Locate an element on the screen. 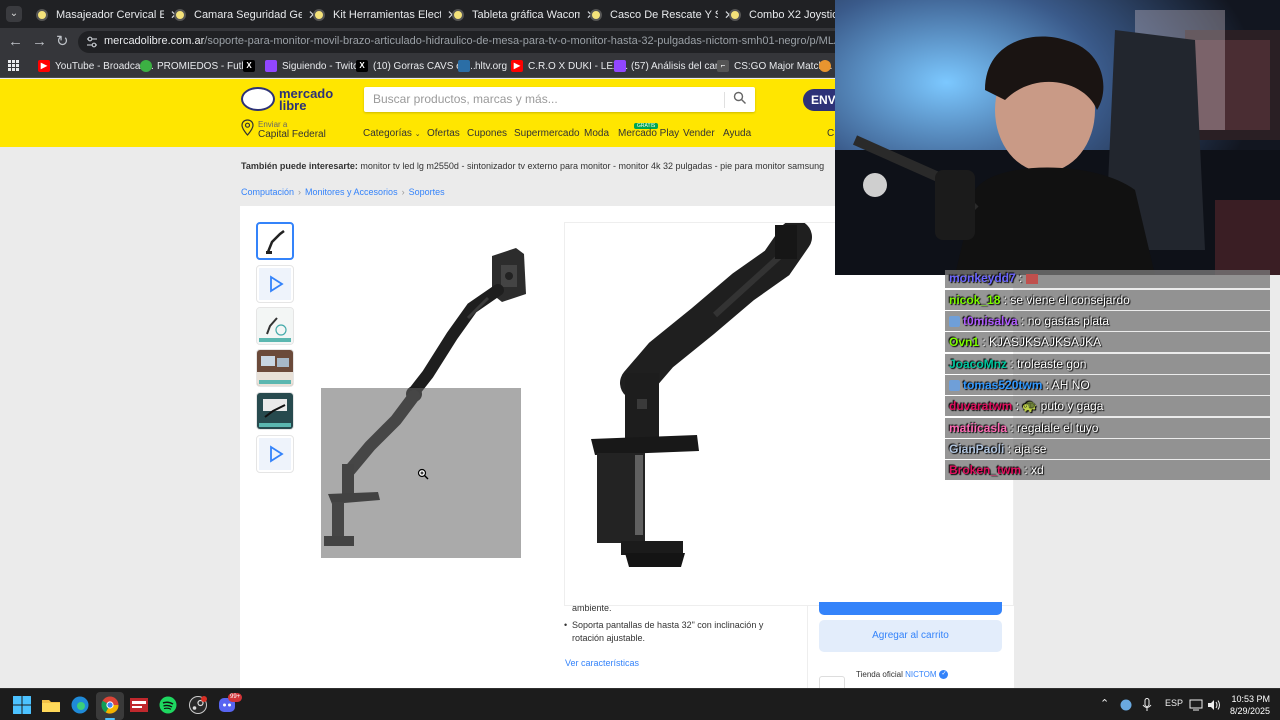  apps-grid-icon is located at coordinates (13, 65).